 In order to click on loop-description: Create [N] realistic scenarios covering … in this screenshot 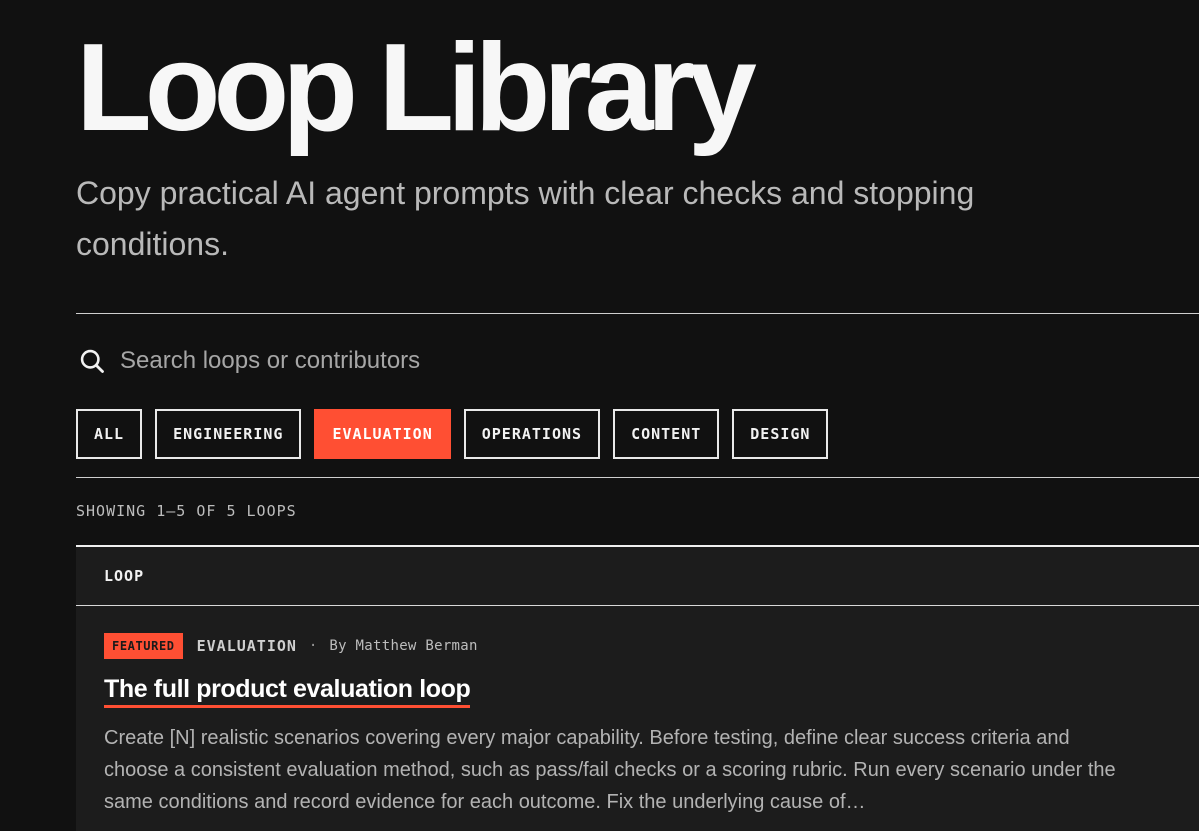, I will do `click(610, 770)`.